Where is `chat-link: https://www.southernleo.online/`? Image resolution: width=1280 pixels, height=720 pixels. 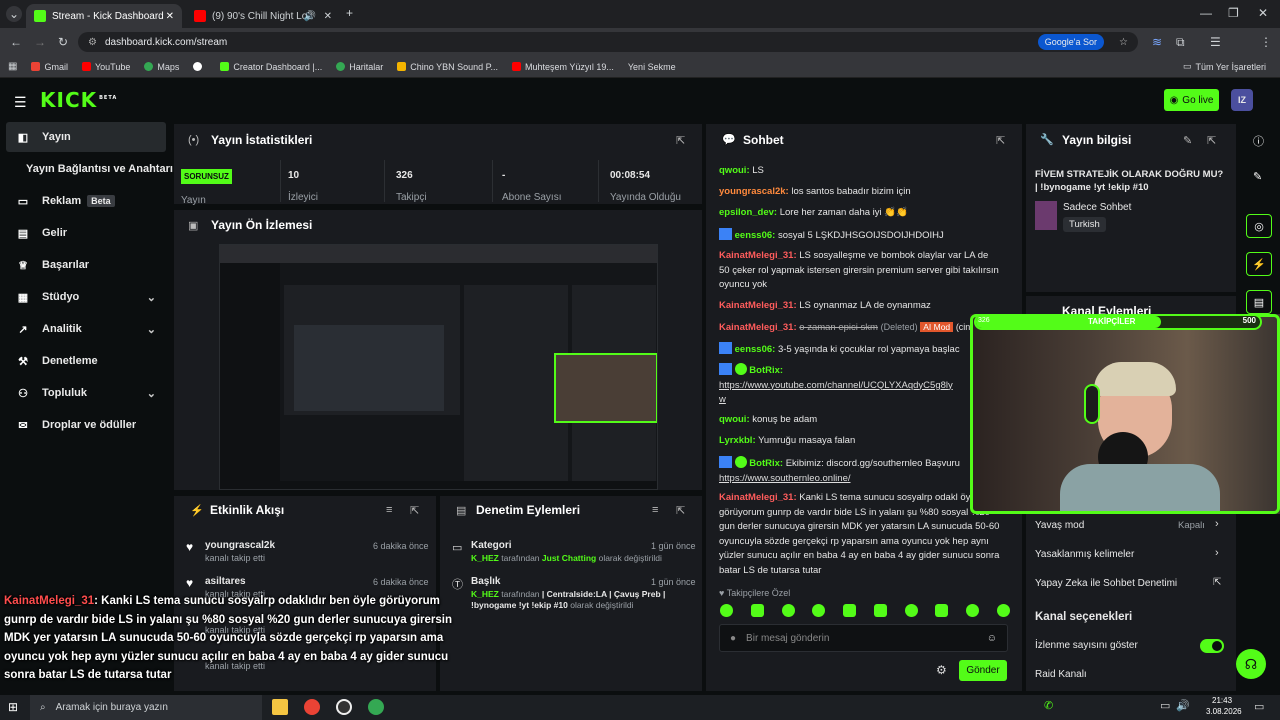 chat-link: https://www.southernleo.online/ is located at coordinates (785, 478).